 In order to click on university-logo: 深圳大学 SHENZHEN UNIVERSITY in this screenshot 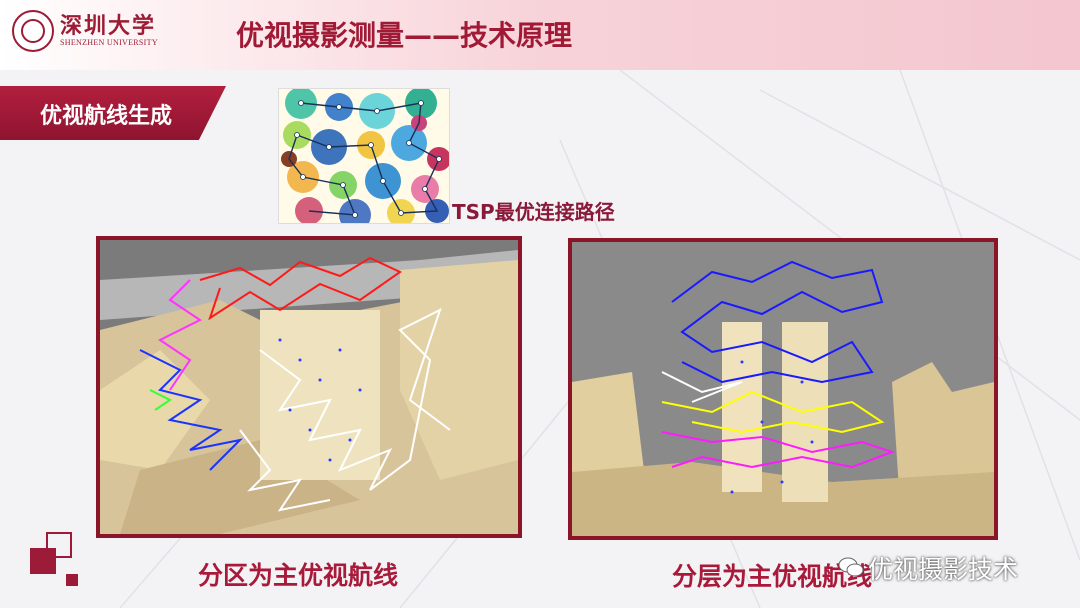, I will do `click(83, 33)`.